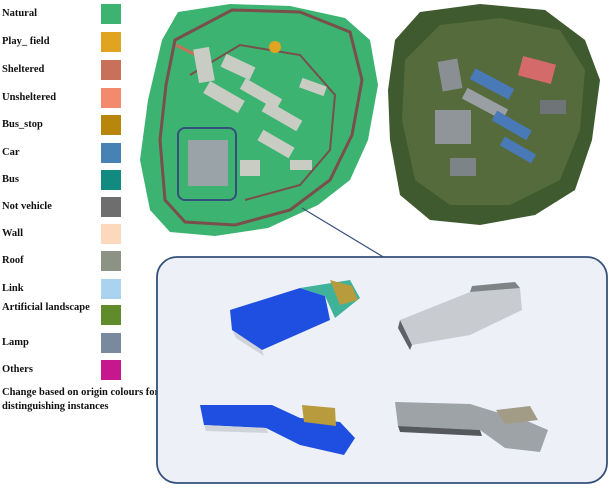 The height and width of the screenshot is (490, 612). Describe the element at coordinates (343, 233) in the screenshot. I see `connector-line` at that location.